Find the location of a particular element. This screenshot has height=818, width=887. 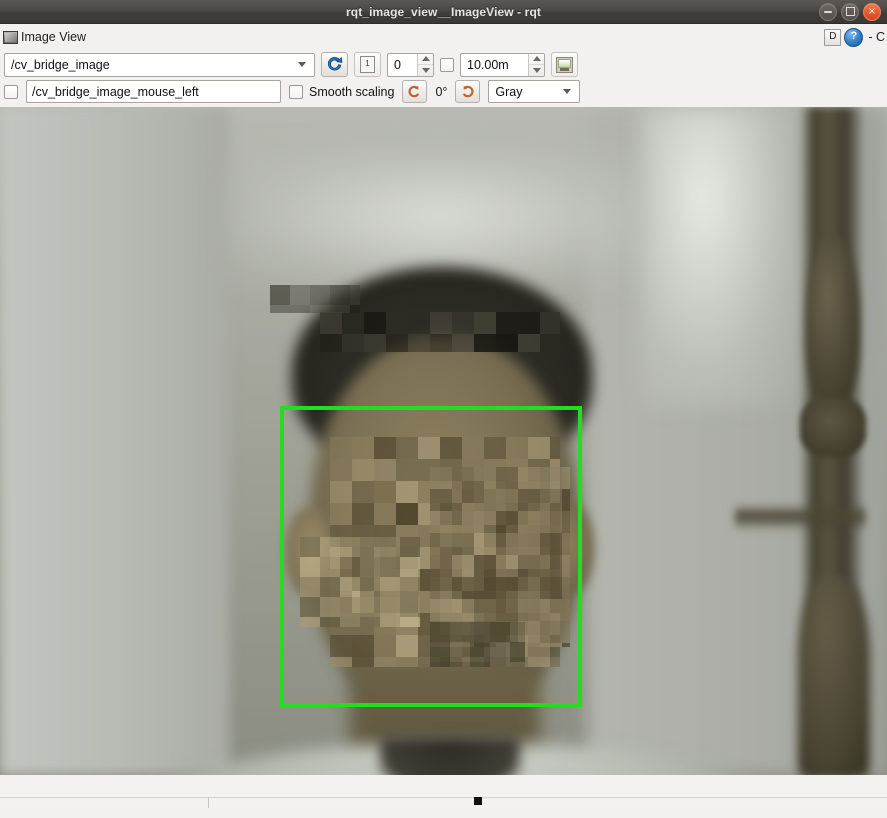

smooth-scaling-checkbox is located at coordinates (296, 91).